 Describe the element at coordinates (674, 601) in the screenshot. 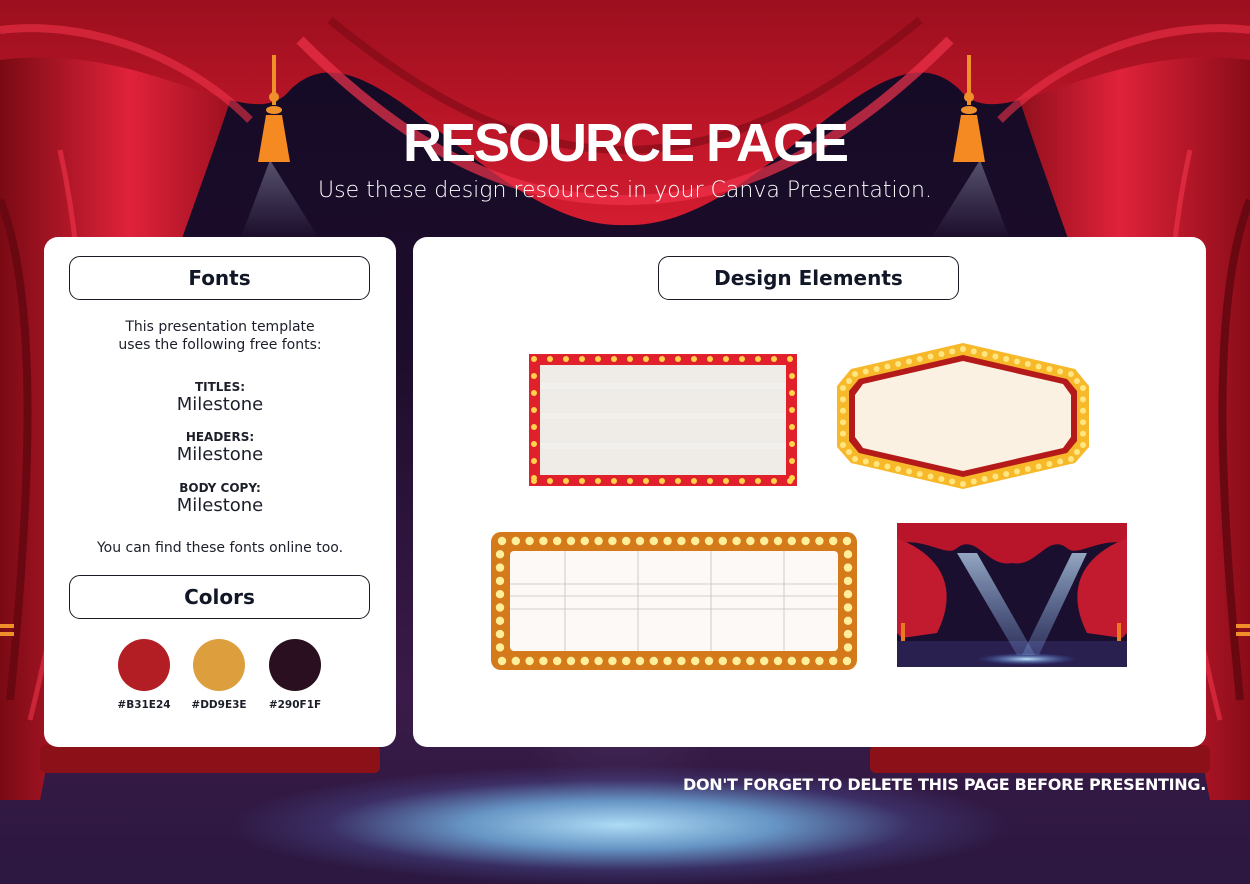

I see `gold-marquee-board` at that location.